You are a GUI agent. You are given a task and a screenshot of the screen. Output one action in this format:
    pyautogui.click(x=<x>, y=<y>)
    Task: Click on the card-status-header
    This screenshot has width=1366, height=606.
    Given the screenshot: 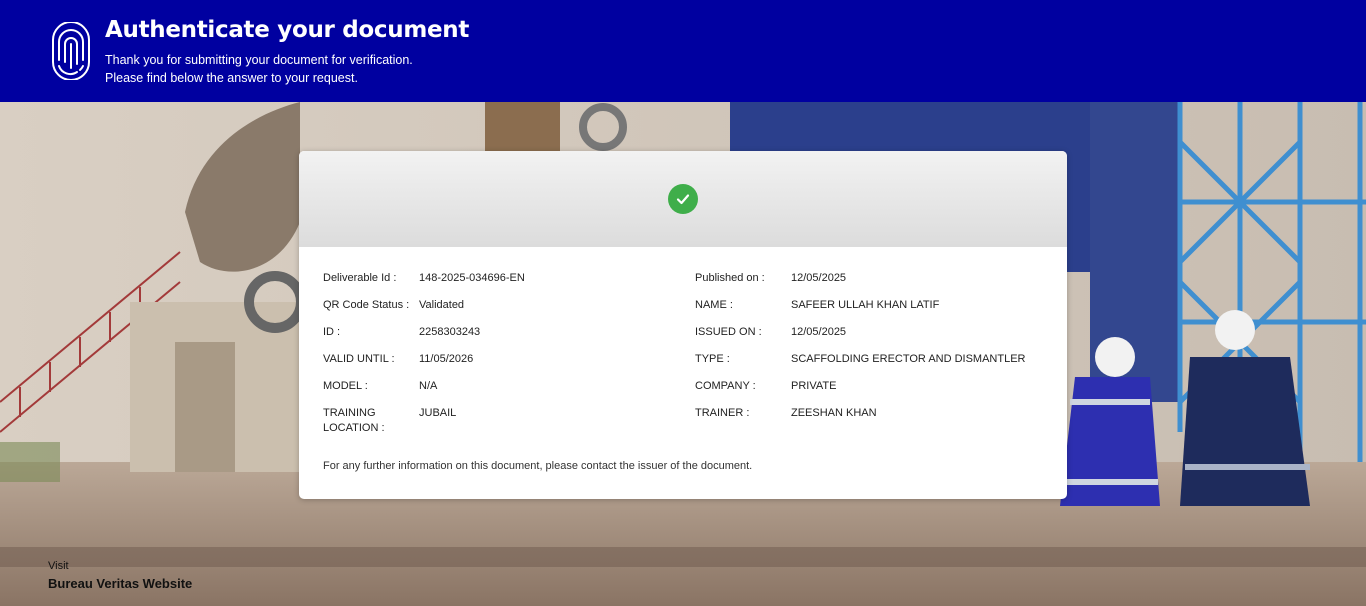 What is the action you would take?
    pyautogui.click(x=683, y=199)
    